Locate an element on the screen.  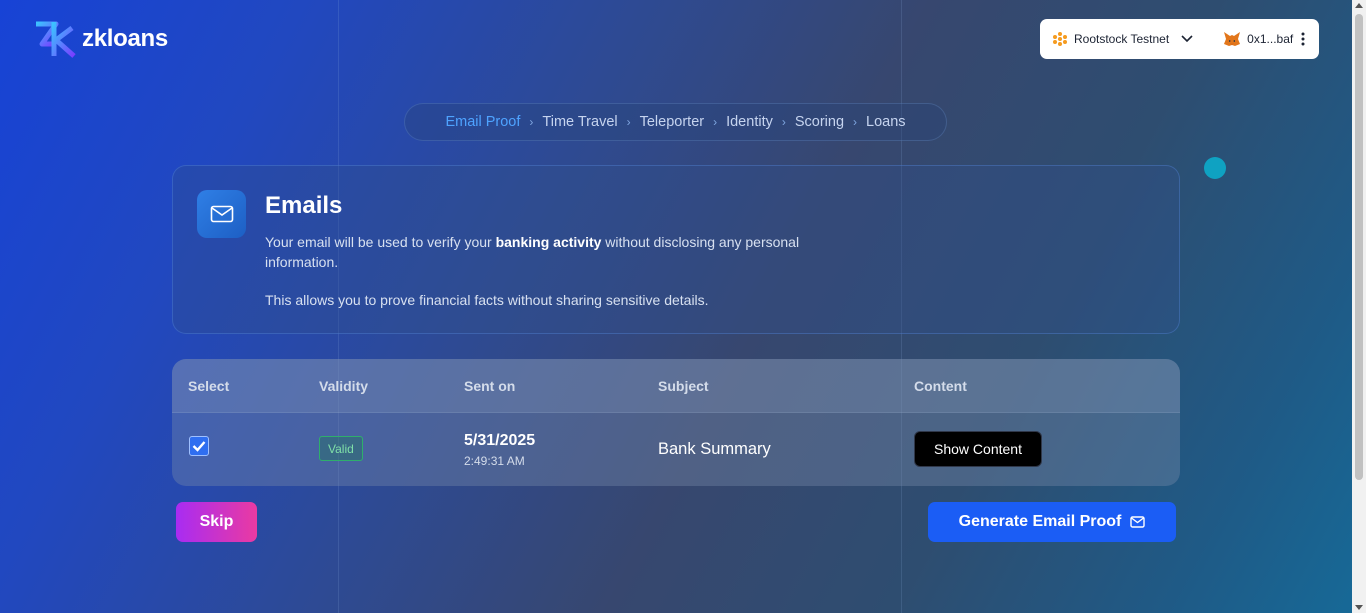
show-content-button: Show Content is located at coordinates (978, 449).